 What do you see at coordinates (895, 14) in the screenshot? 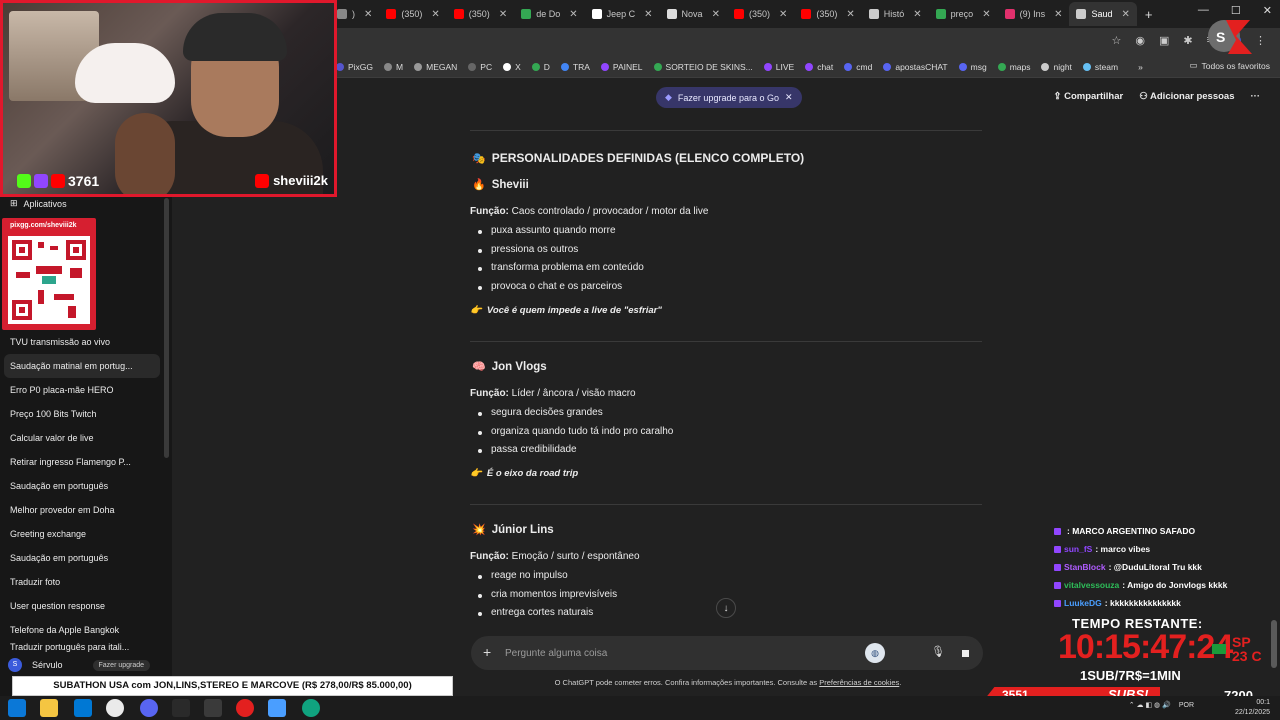
I see `browser-tab: Histó ✕` at bounding box center [895, 14].